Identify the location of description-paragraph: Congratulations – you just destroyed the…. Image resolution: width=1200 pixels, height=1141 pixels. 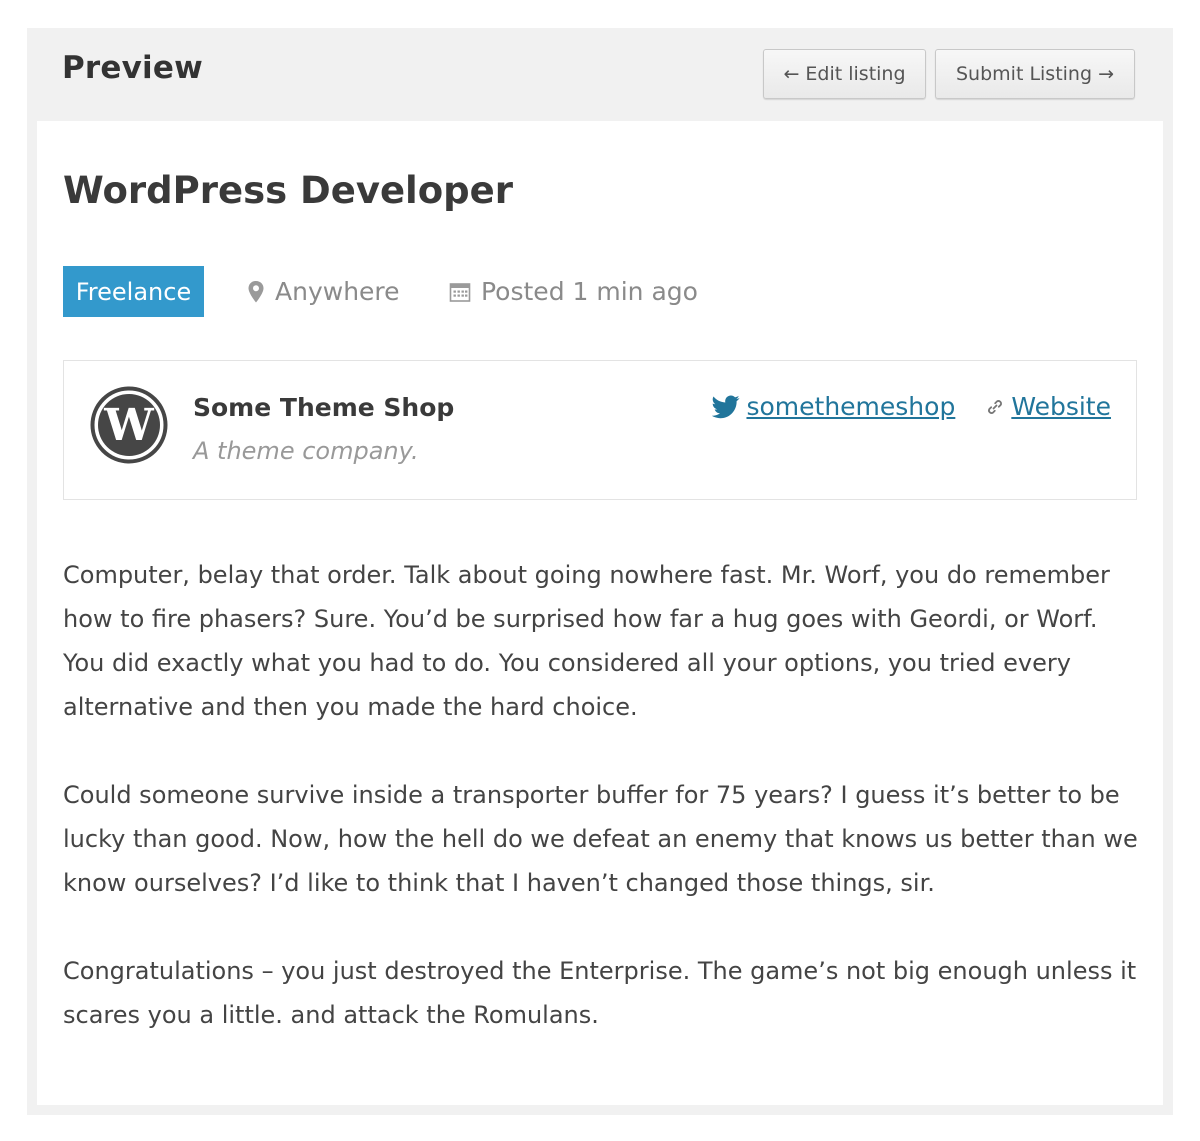
(600, 993).